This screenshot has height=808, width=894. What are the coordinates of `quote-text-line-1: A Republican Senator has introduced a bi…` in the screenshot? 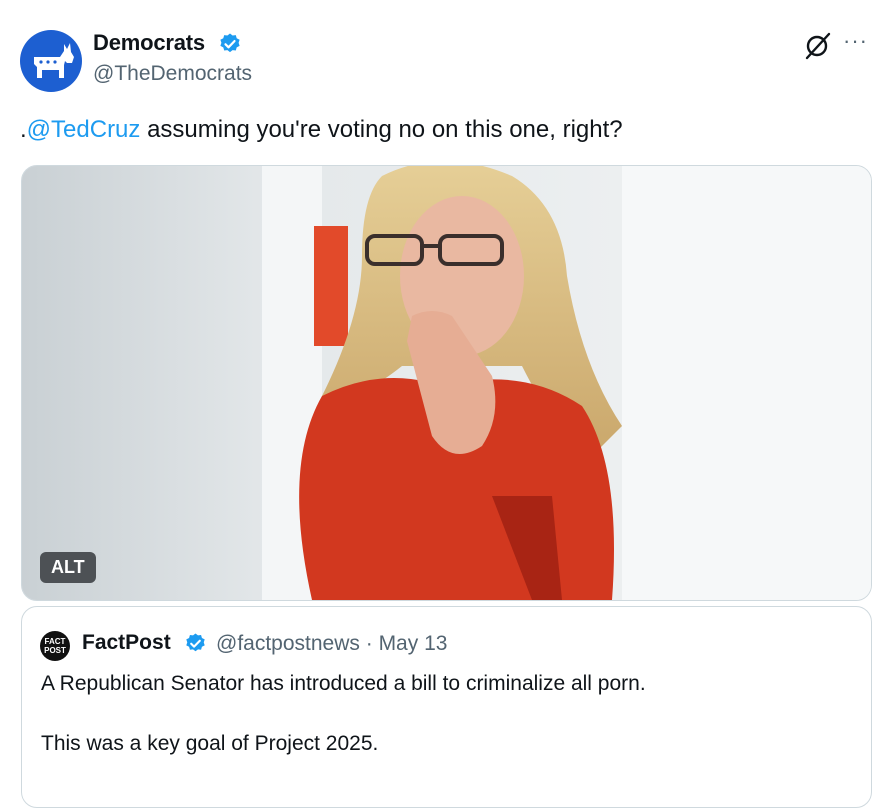 It's located at (343, 683).